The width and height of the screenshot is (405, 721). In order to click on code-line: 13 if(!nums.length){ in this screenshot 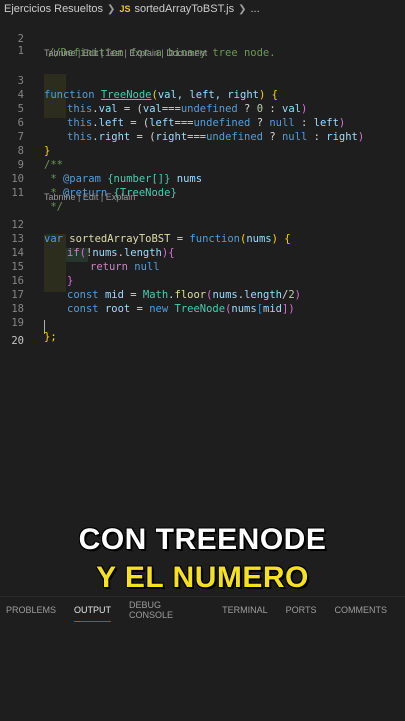, I will do `click(202, 238)`.